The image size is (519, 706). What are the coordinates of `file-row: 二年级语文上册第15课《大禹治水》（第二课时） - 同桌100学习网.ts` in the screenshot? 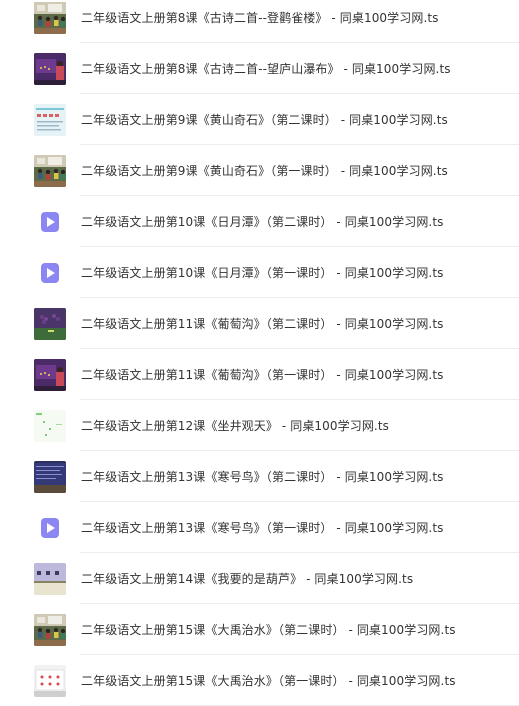 It's located at (259, 629).